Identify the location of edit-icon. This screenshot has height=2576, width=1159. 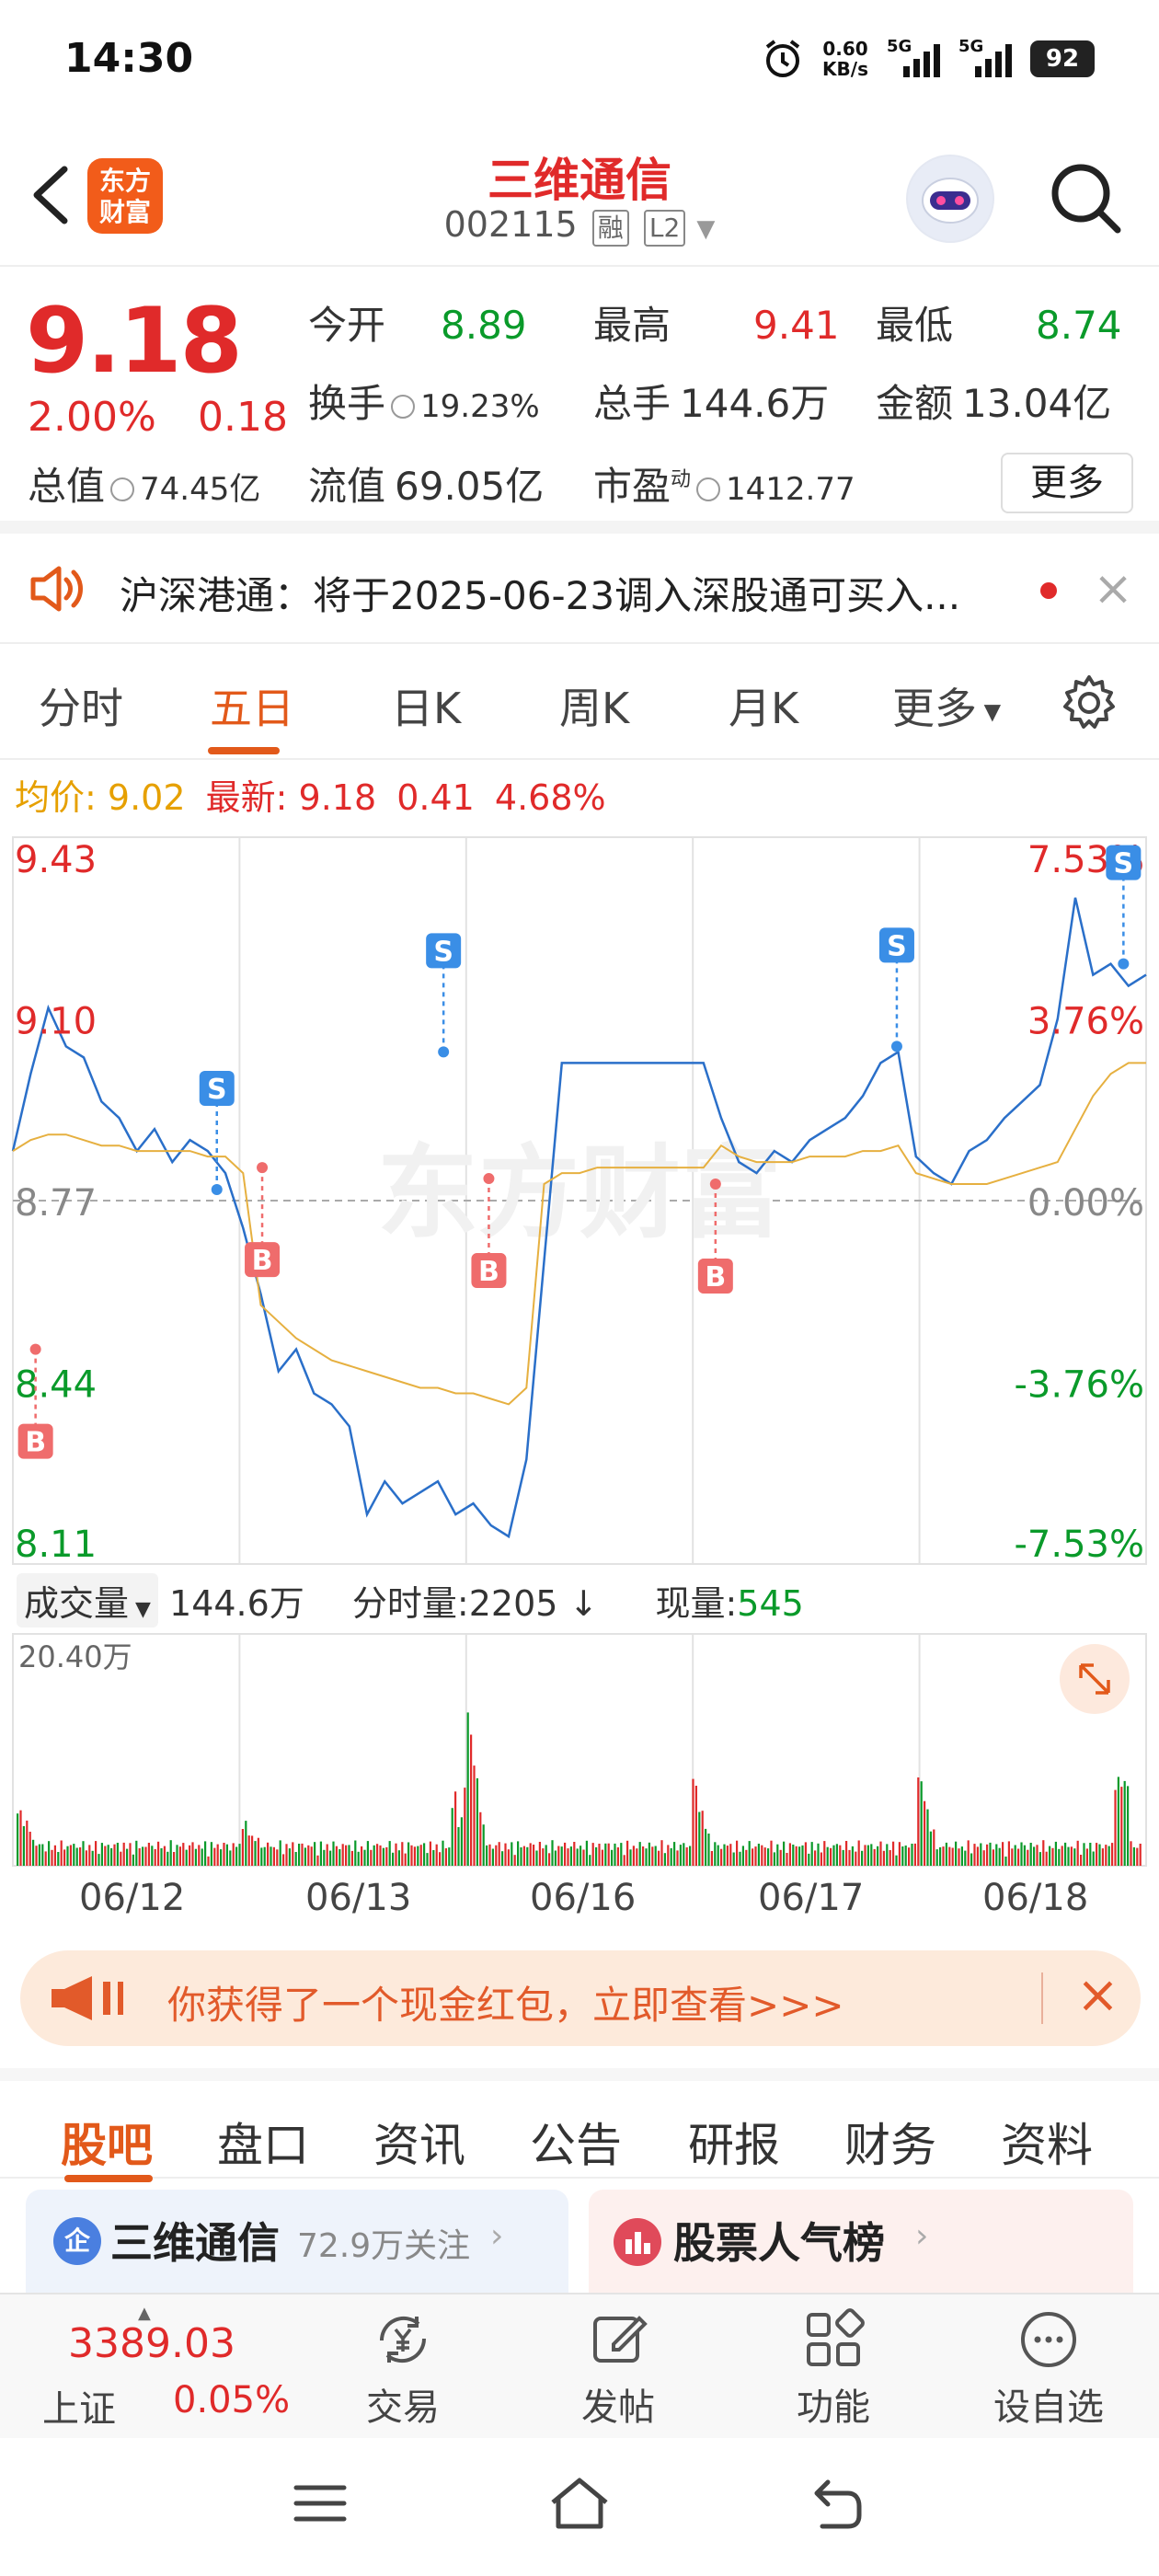
(620, 2339).